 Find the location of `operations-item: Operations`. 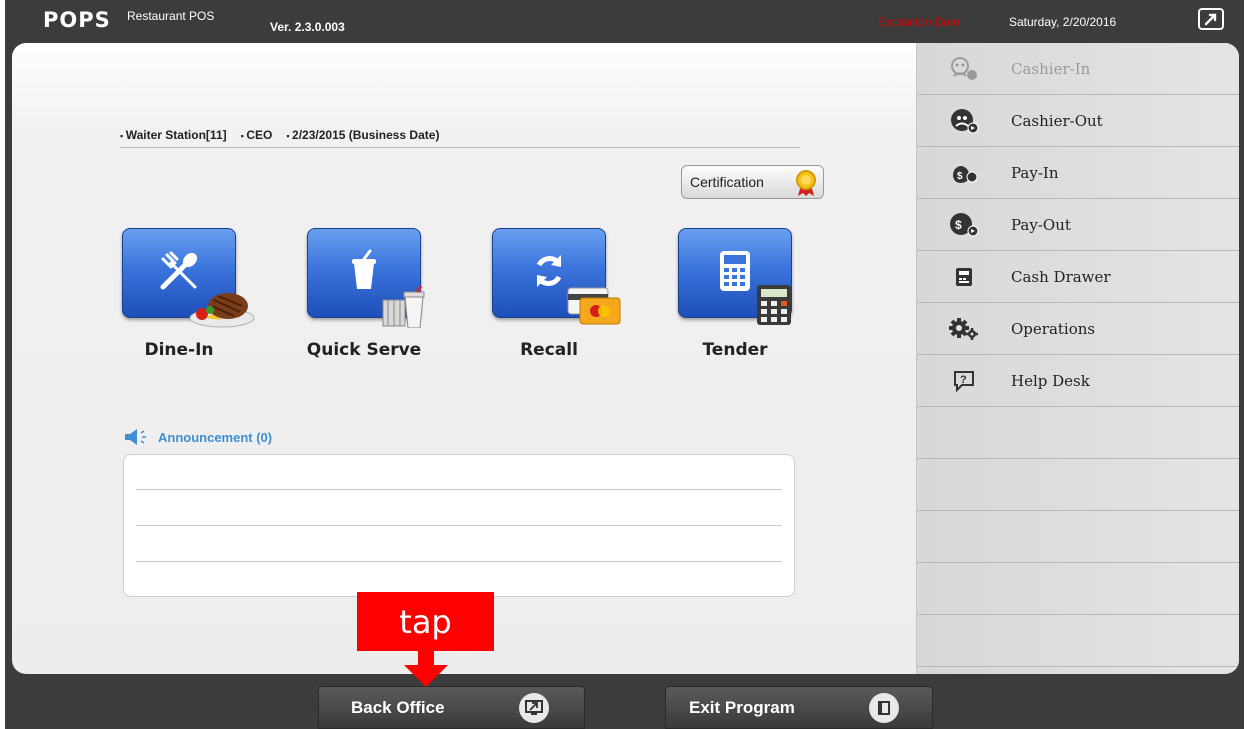

operations-item: Operations is located at coordinates (1078, 329).